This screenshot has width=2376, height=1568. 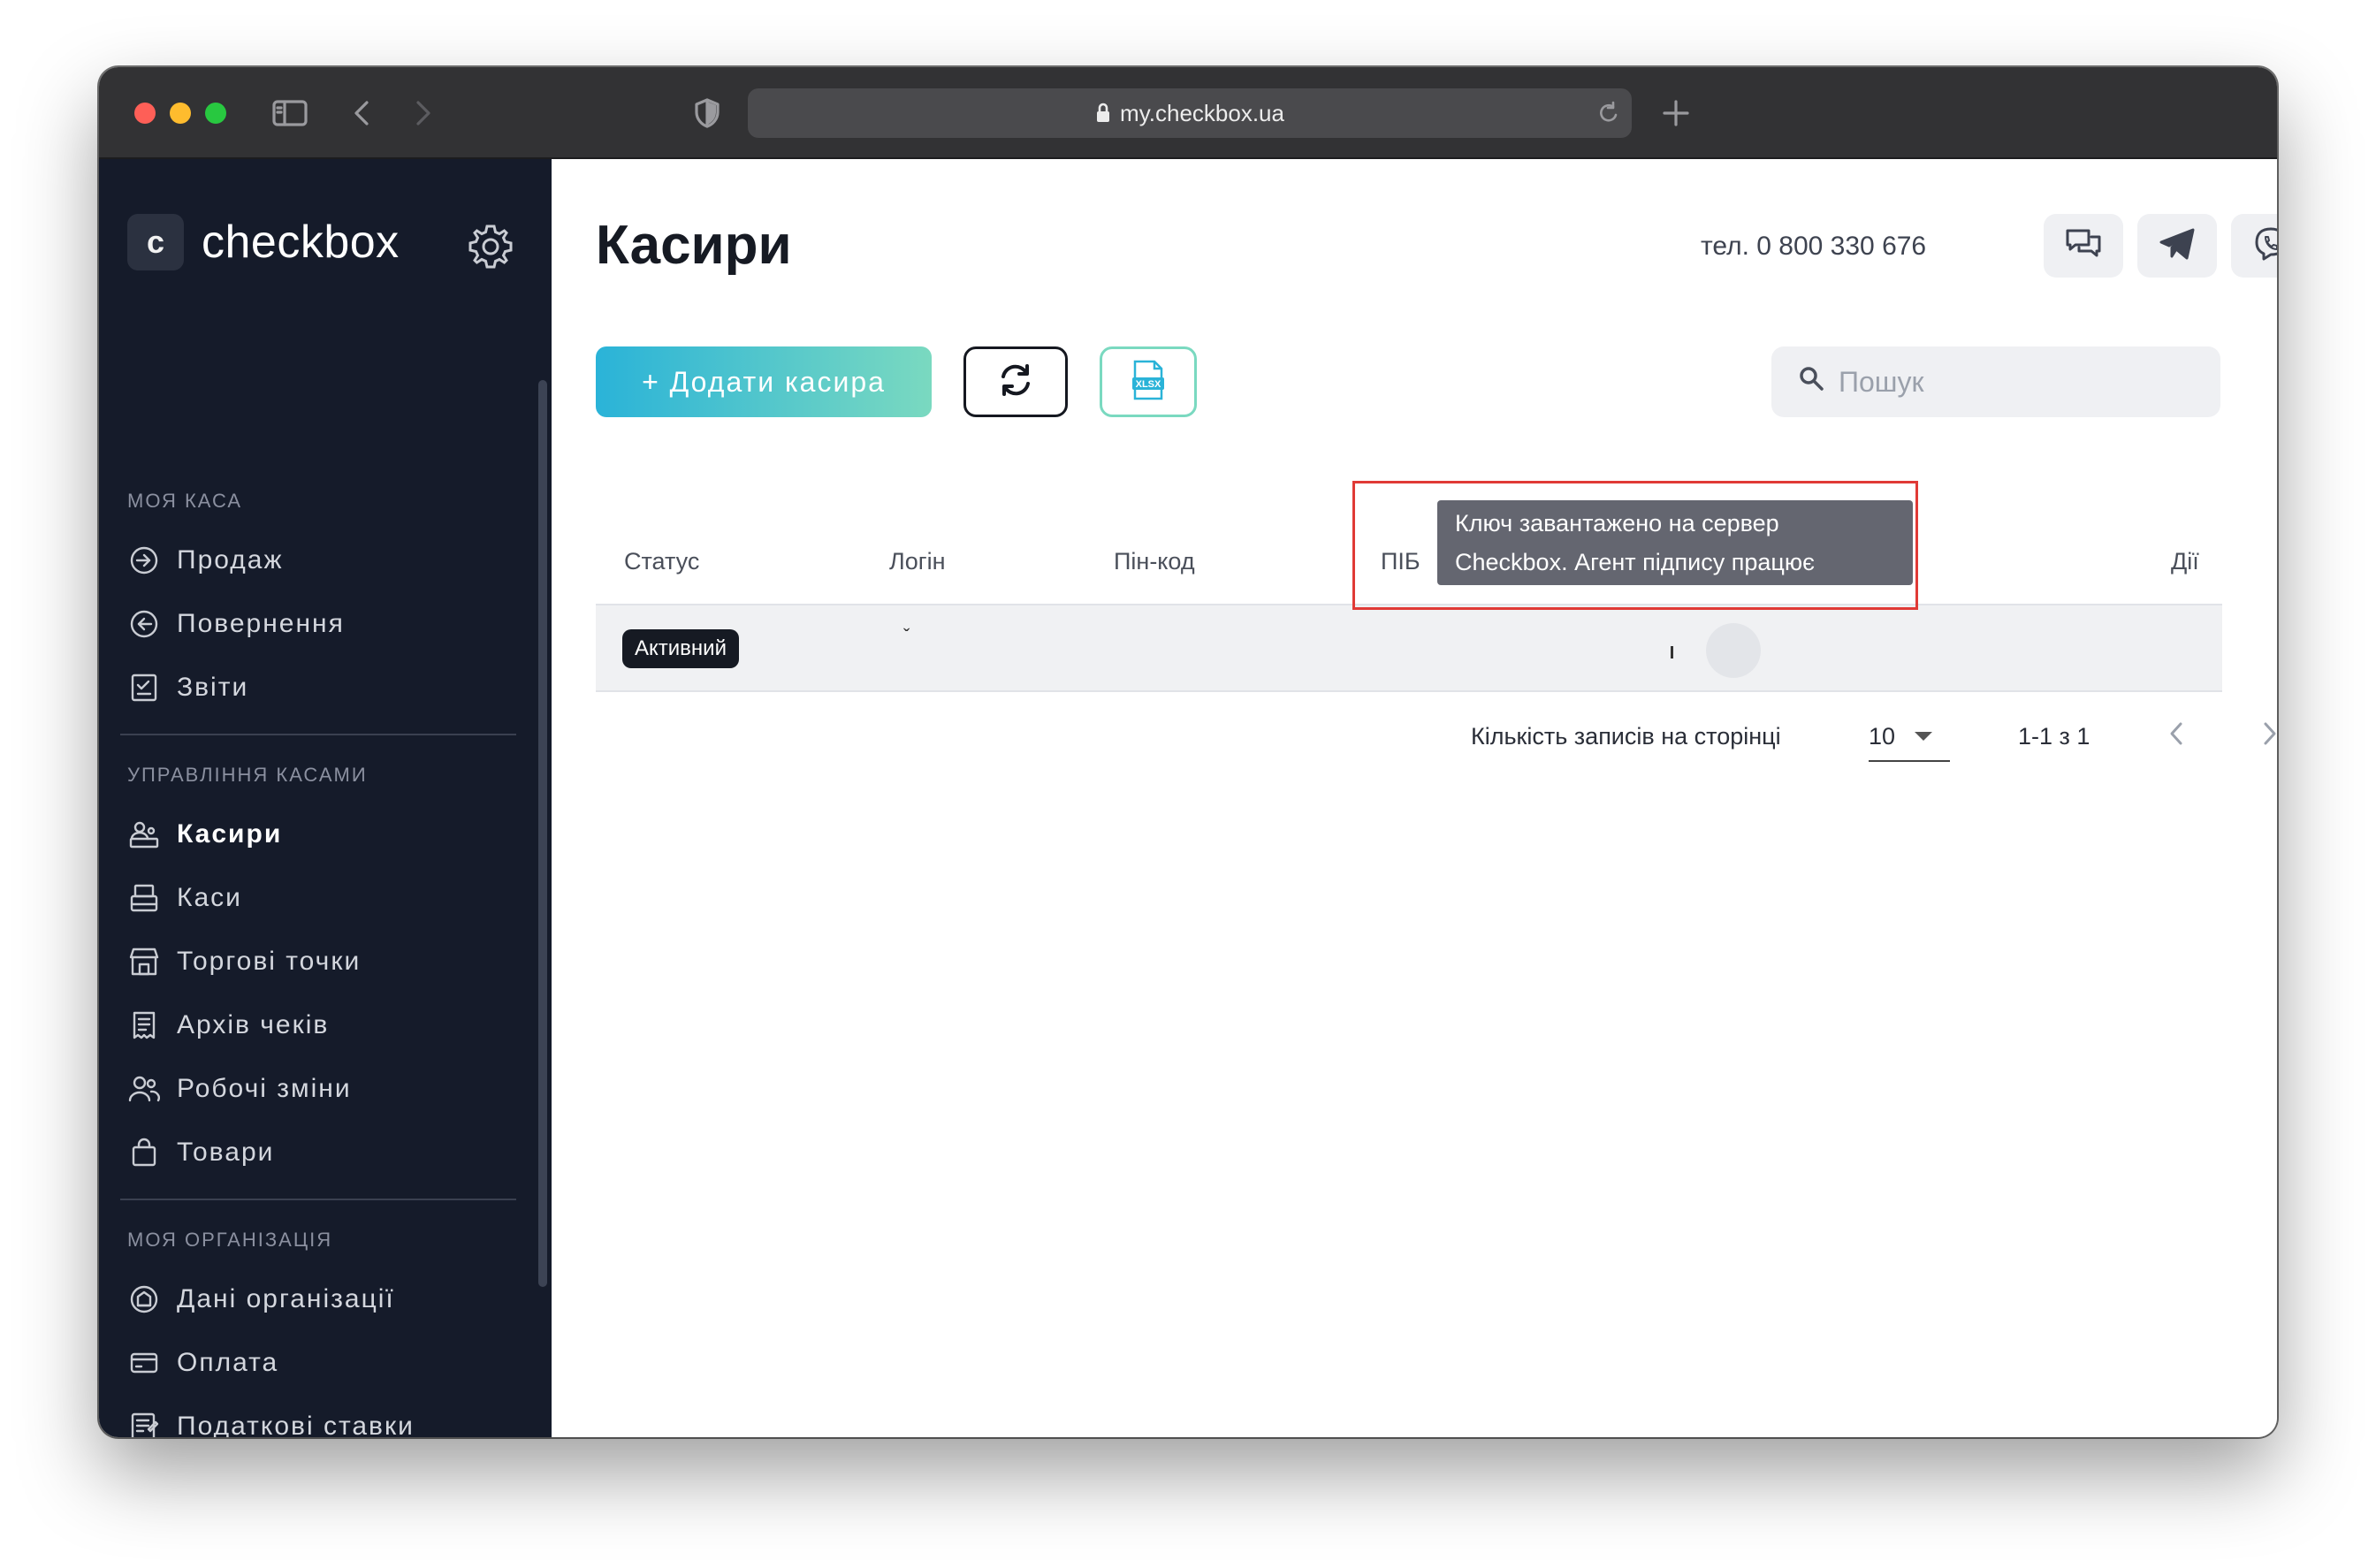 What do you see at coordinates (680, 649) in the screenshot?
I see `status-badge: Активний` at bounding box center [680, 649].